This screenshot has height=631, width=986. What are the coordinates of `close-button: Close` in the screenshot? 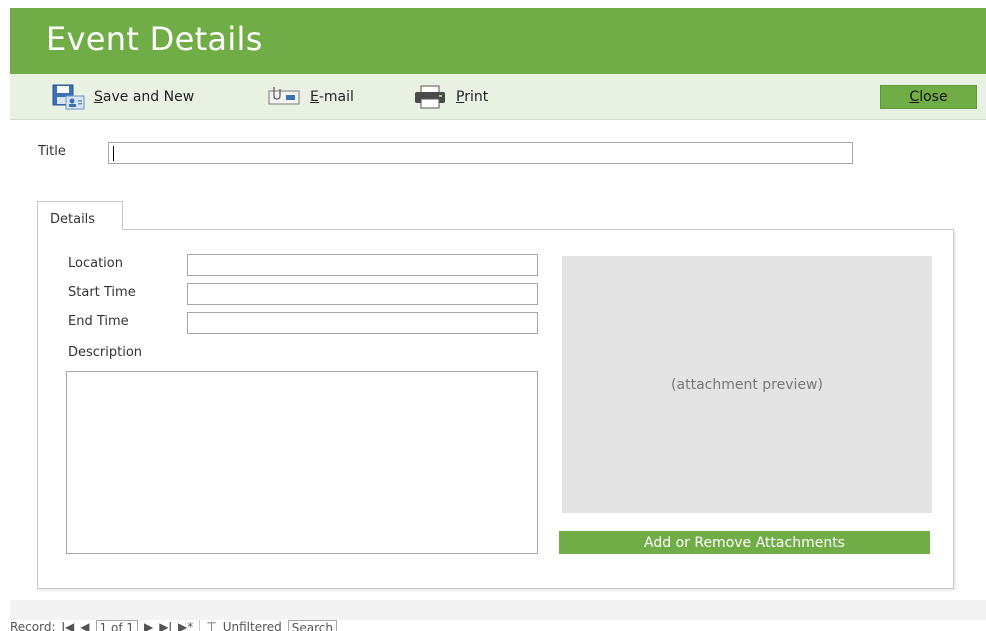 It's located at (928, 97).